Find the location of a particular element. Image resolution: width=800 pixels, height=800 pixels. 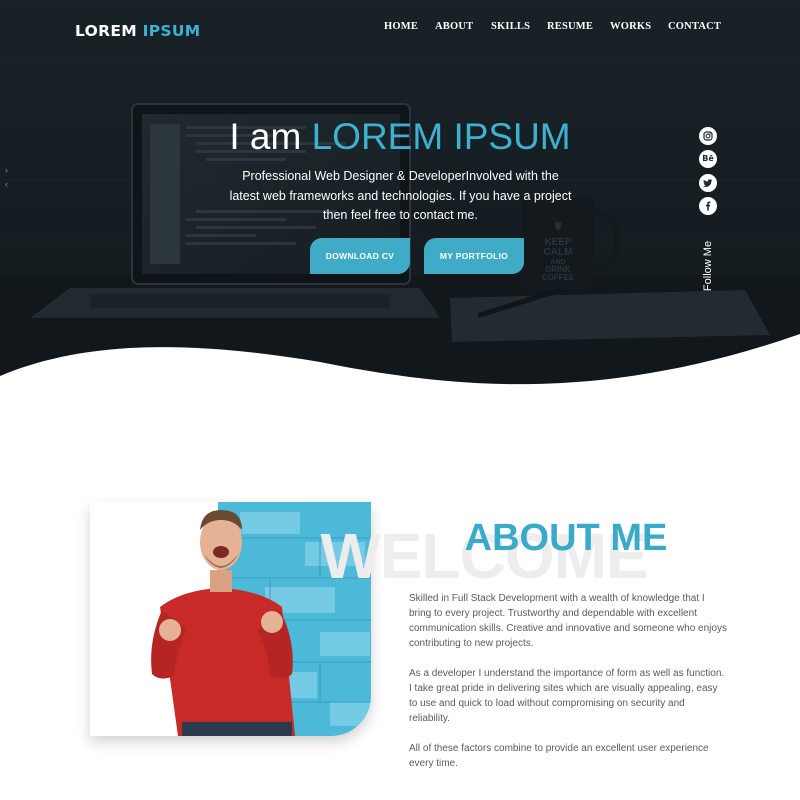

hero-title: I am LOREM IPSUM is located at coordinates (400, 137).